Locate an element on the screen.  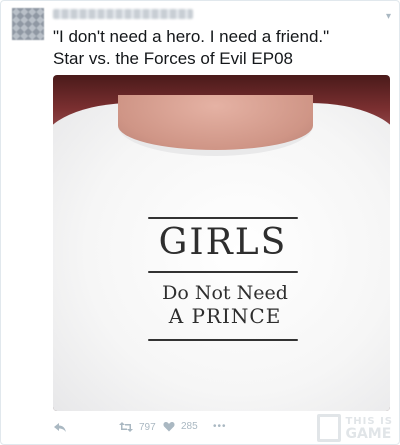
chevron-down-icon: ▾ is located at coordinates (388, 16).